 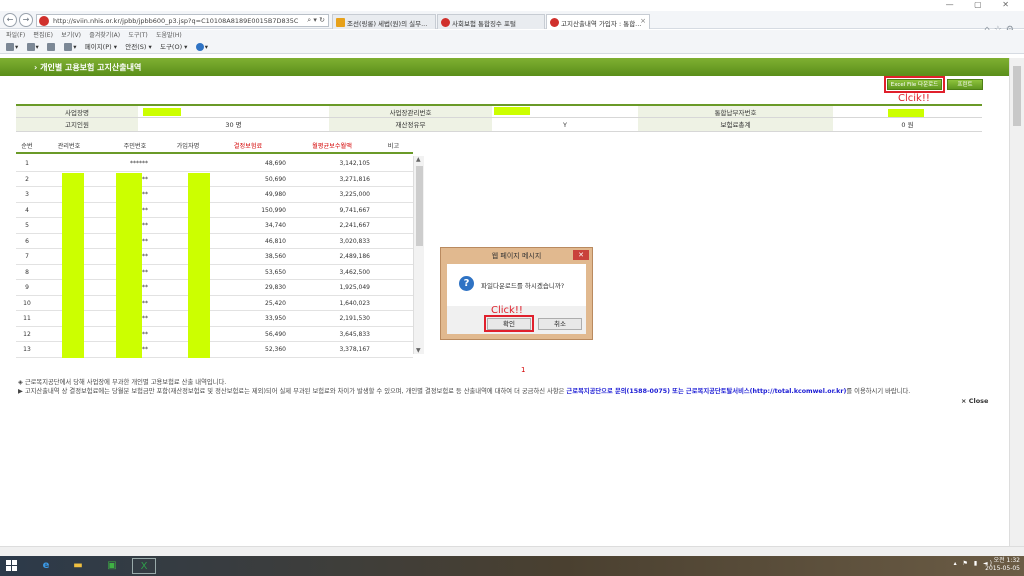 I want to click on taskbar: e ▬ ▣ X ▴ ⚑ ▮ ◄) 오전 1:32 2015-05-05, so click(x=512, y=566).